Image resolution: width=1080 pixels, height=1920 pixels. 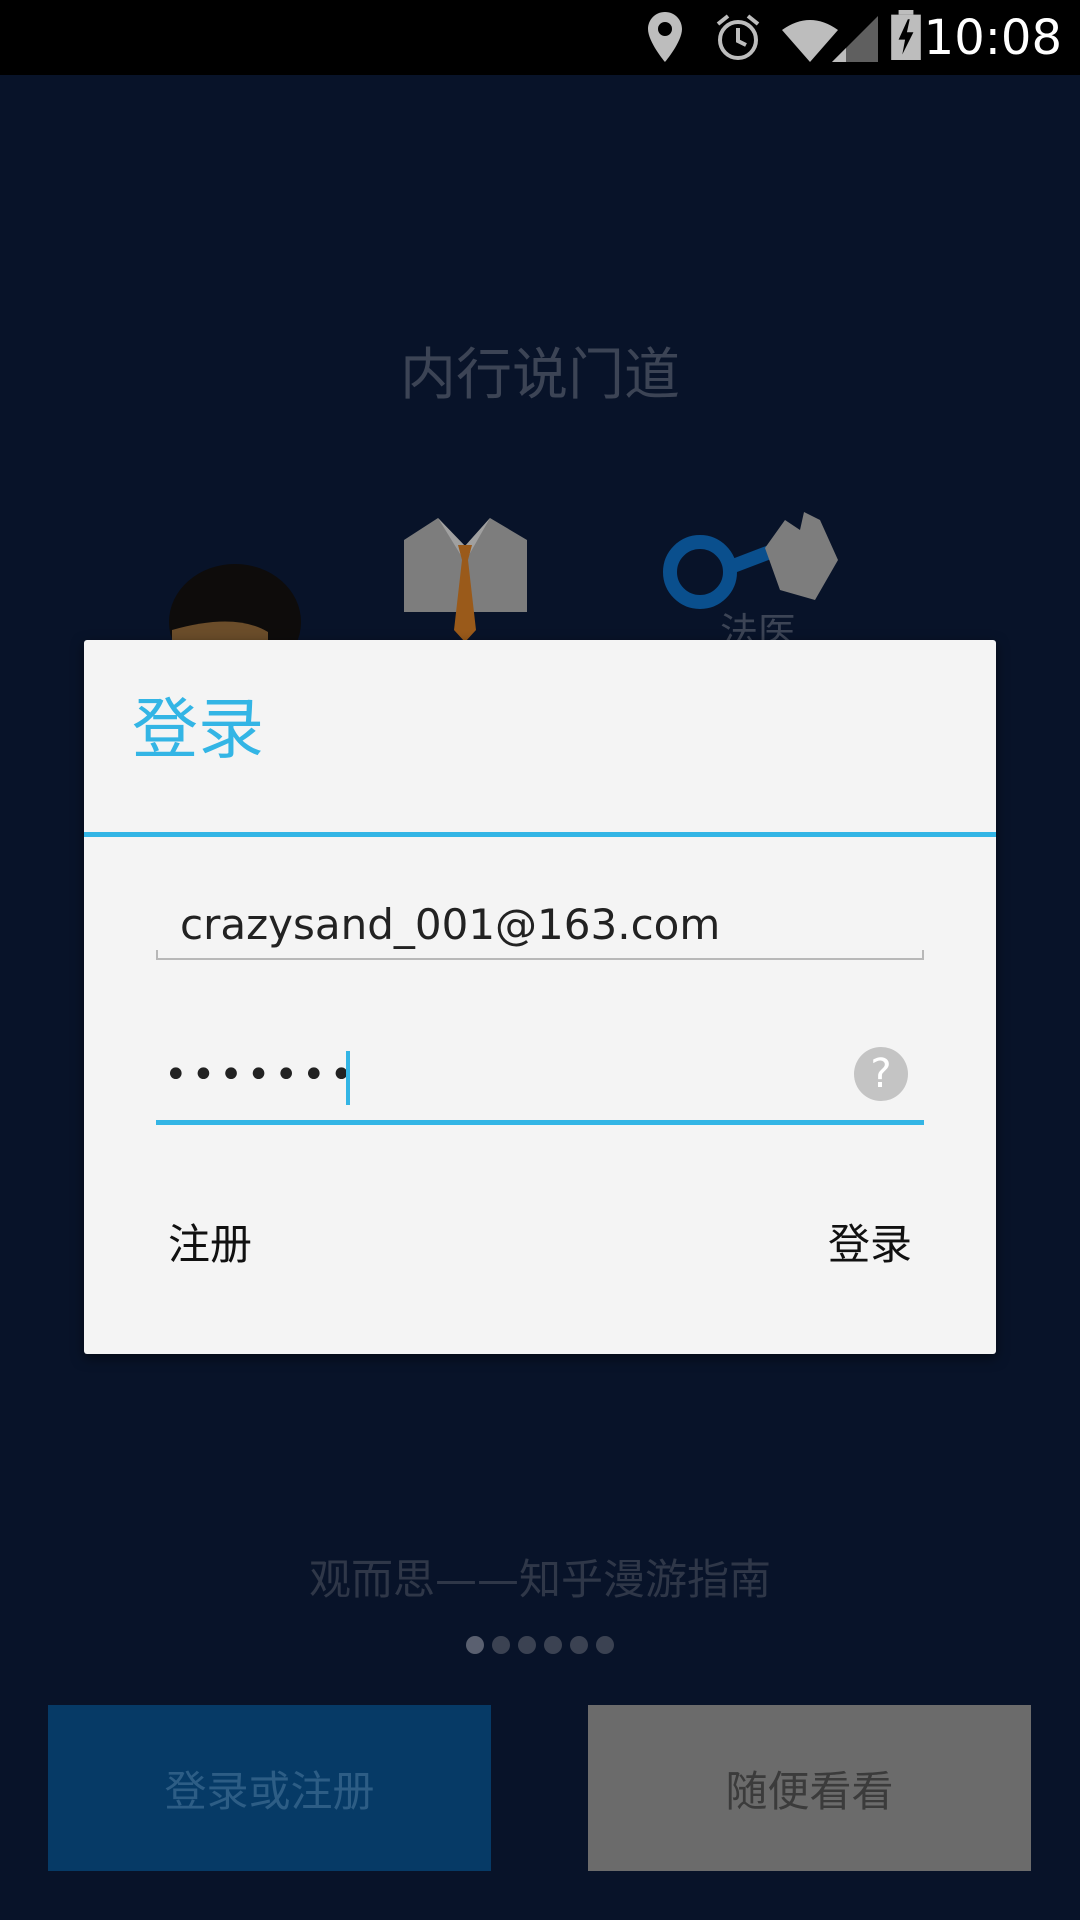 What do you see at coordinates (540, 1080) in the screenshot?
I see `password-field: ••••••• ?` at bounding box center [540, 1080].